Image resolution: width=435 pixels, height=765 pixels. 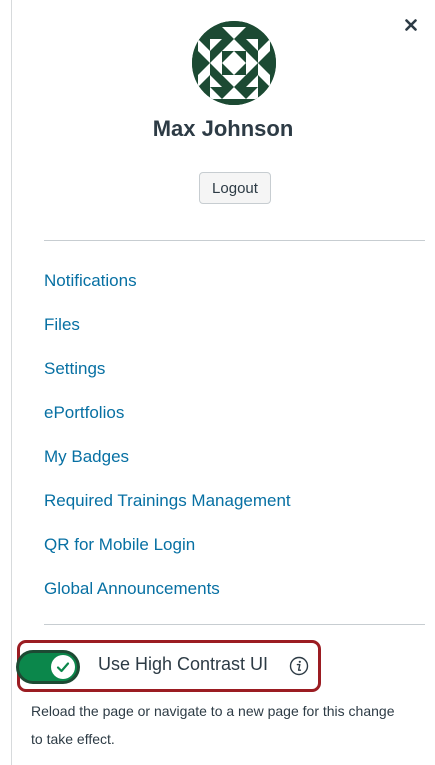 I want to click on required-trainings-link: Required Trainings Management, so click(x=167, y=500).